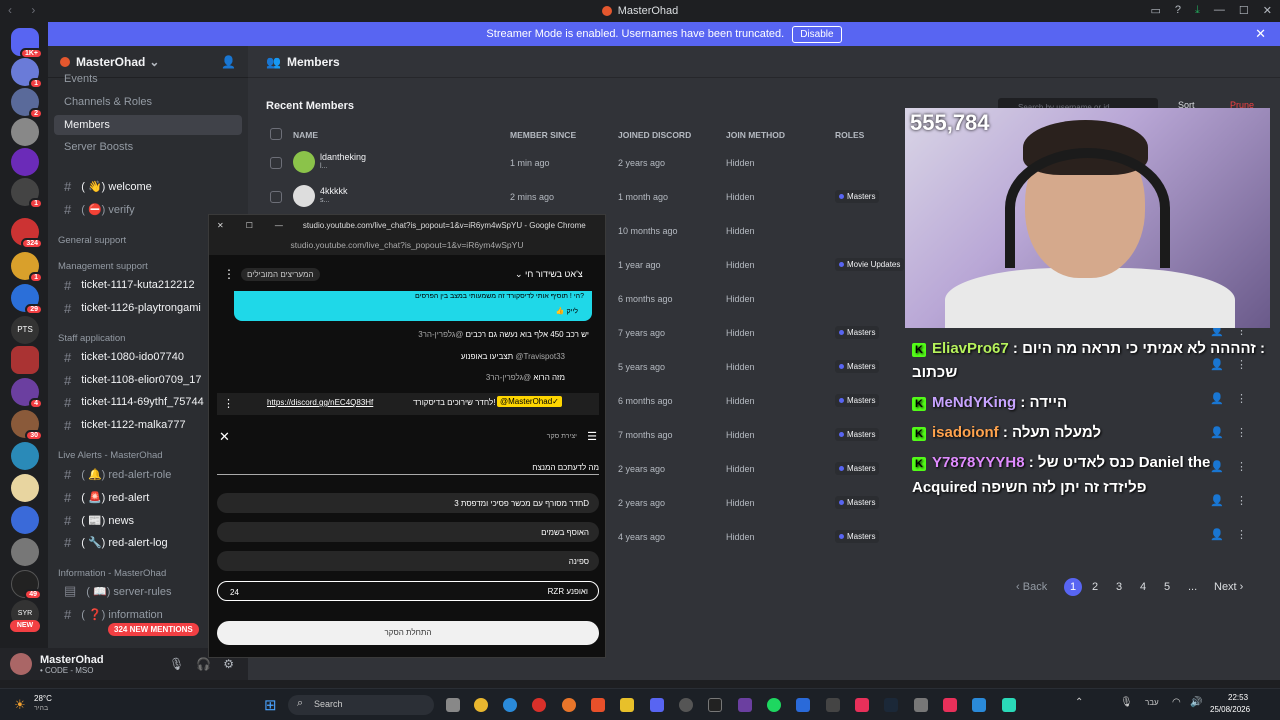 Image resolution: width=1280 pixels, height=720 pixels. I want to click on weather-temp: 28°C, so click(43, 698).